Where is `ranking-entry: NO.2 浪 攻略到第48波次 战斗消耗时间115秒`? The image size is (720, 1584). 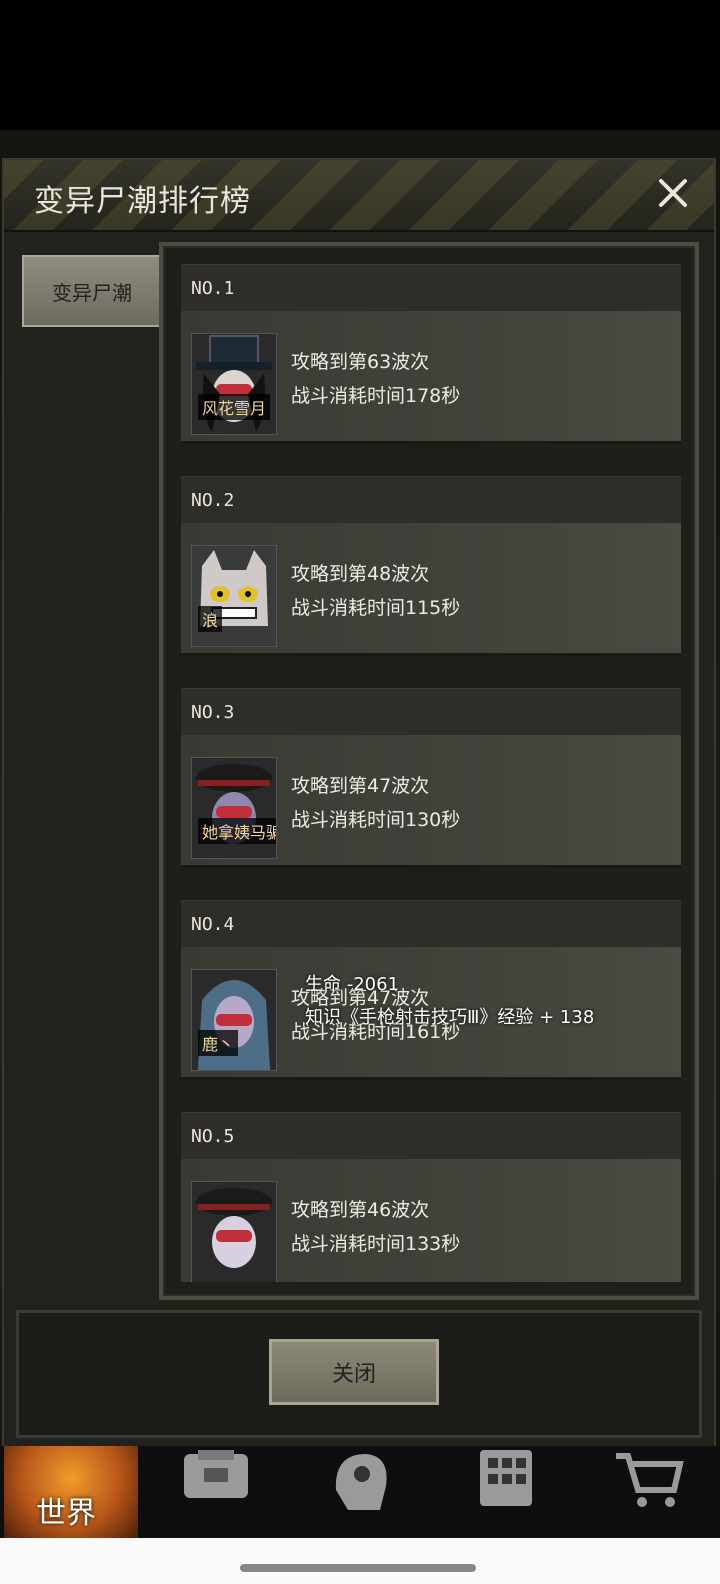
ranking-entry: NO.2 浪 攻略到第48波次 战斗消耗时间115秒 is located at coordinates (431, 566).